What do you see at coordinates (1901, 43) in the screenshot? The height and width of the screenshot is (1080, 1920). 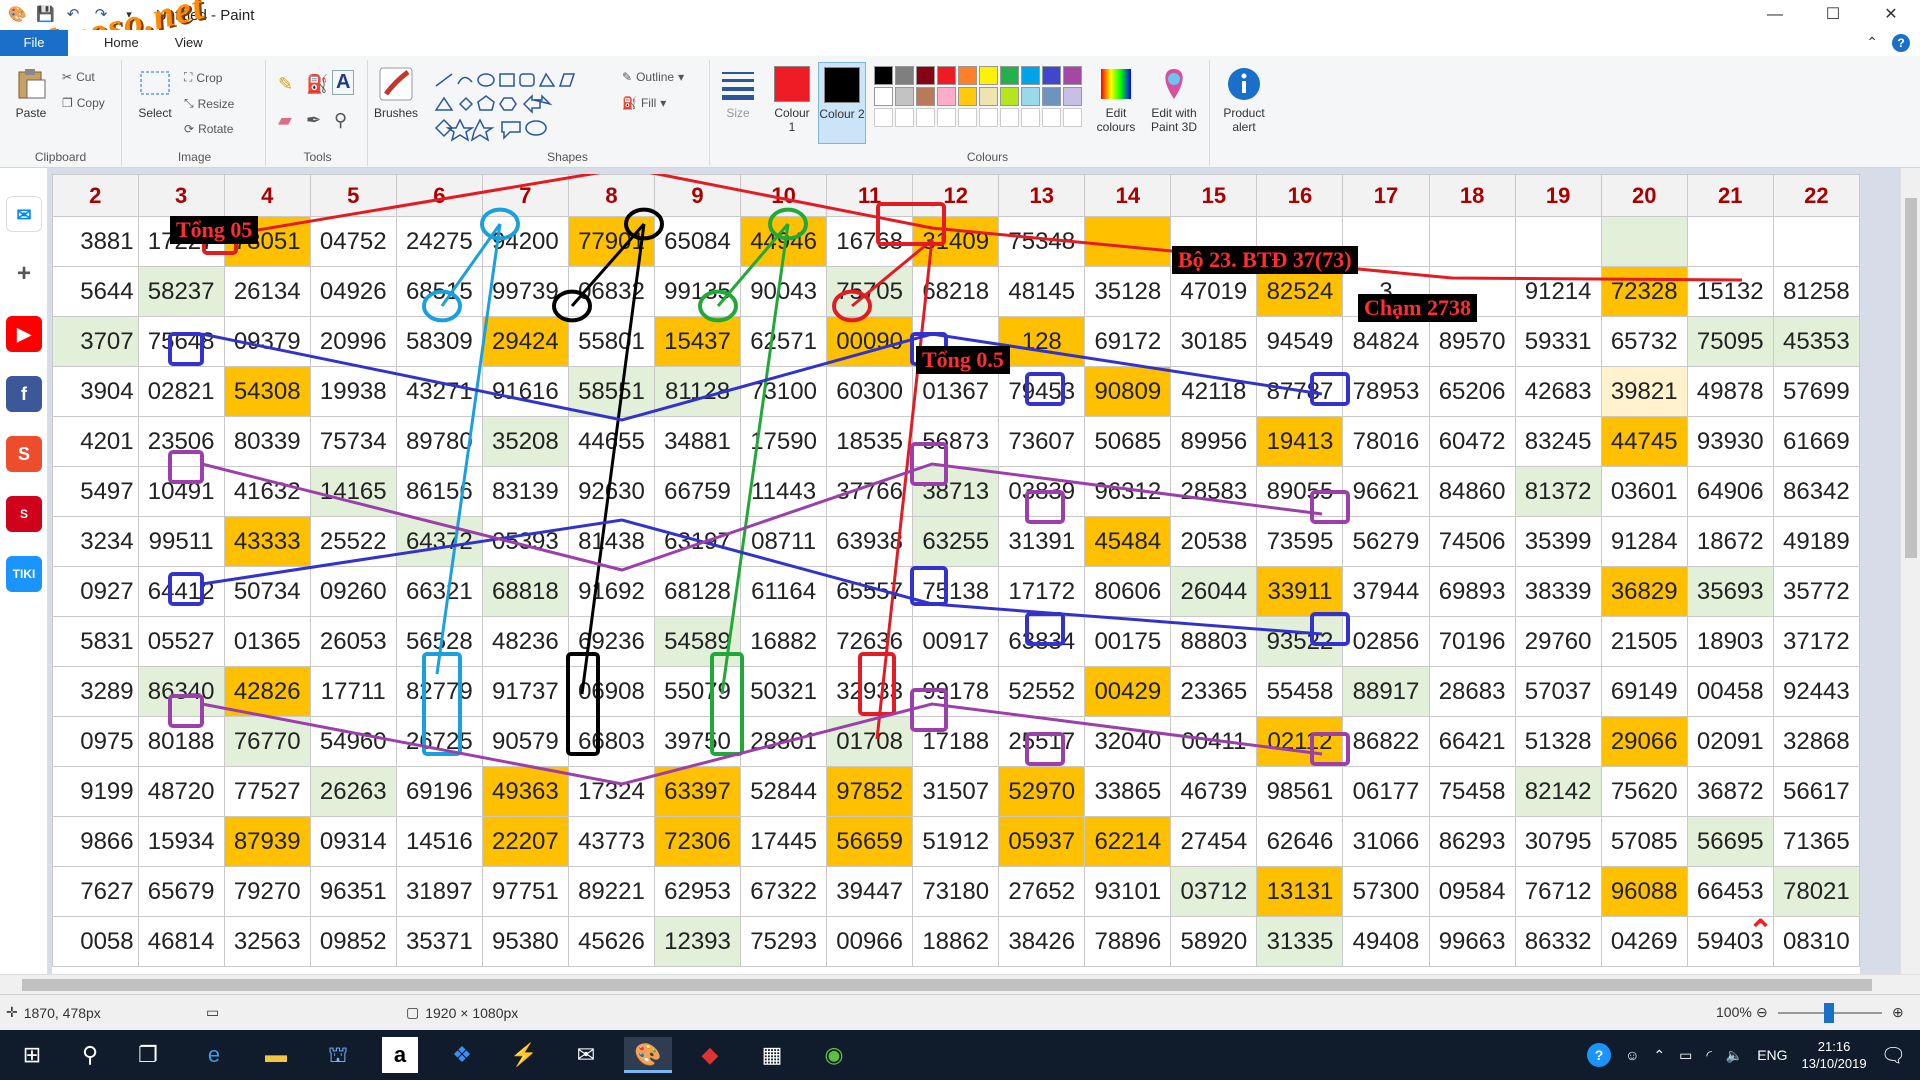 I see `help-icon: ?` at bounding box center [1901, 43].